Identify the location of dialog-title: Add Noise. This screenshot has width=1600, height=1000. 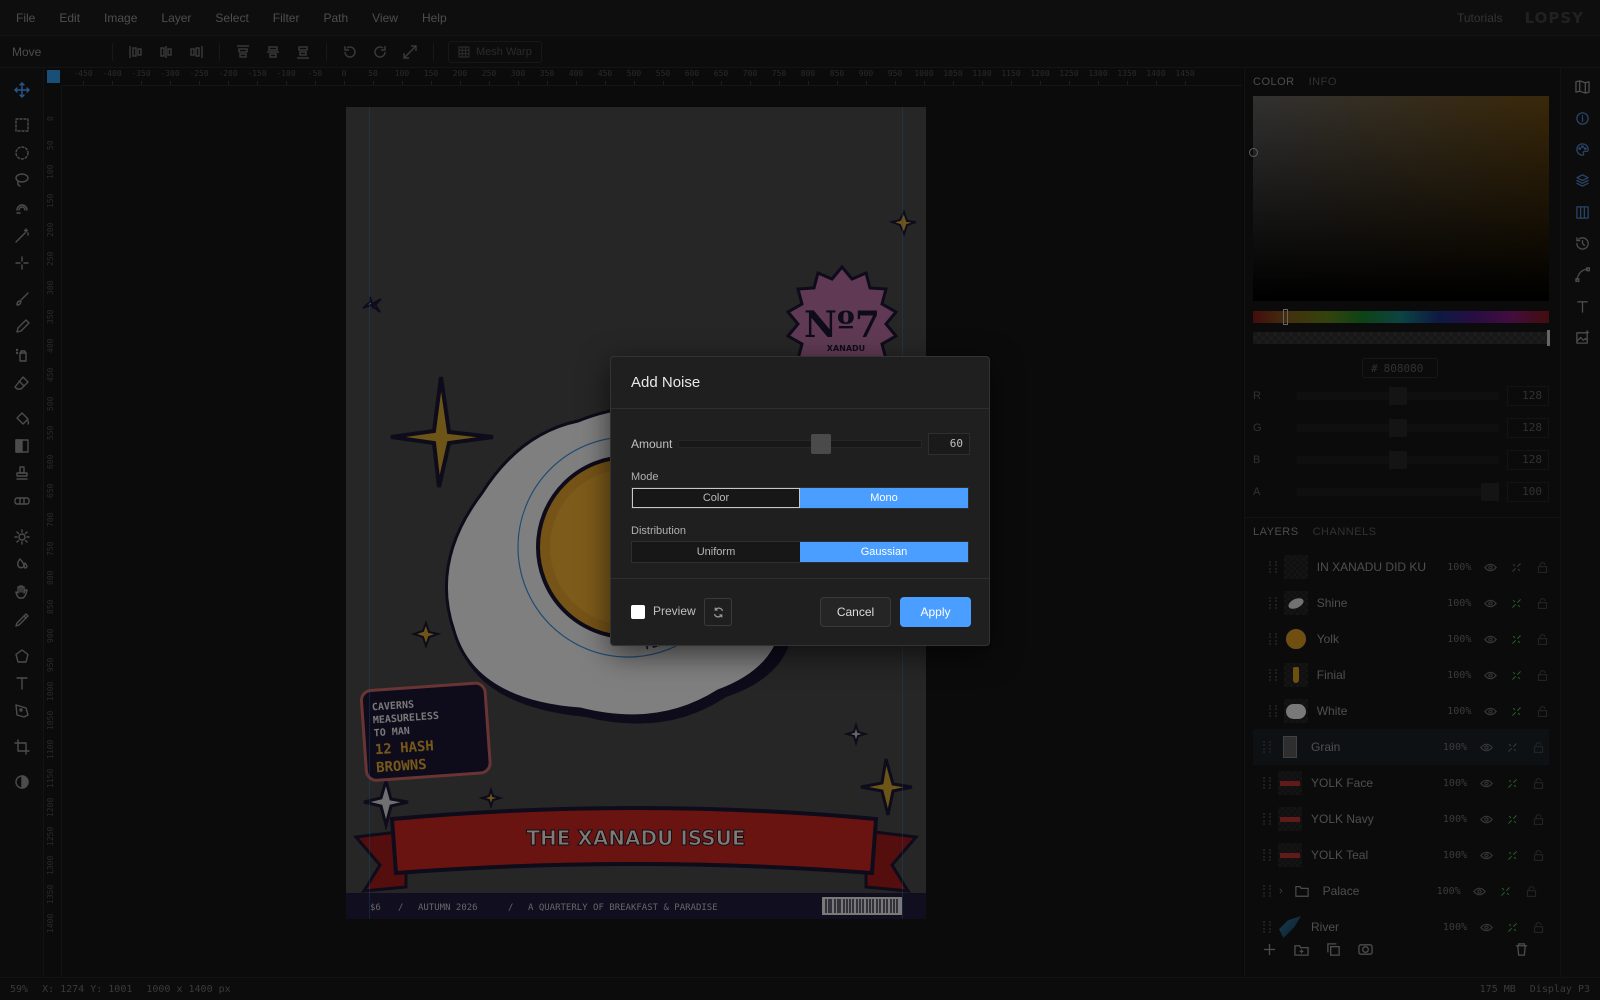
(800, 383).